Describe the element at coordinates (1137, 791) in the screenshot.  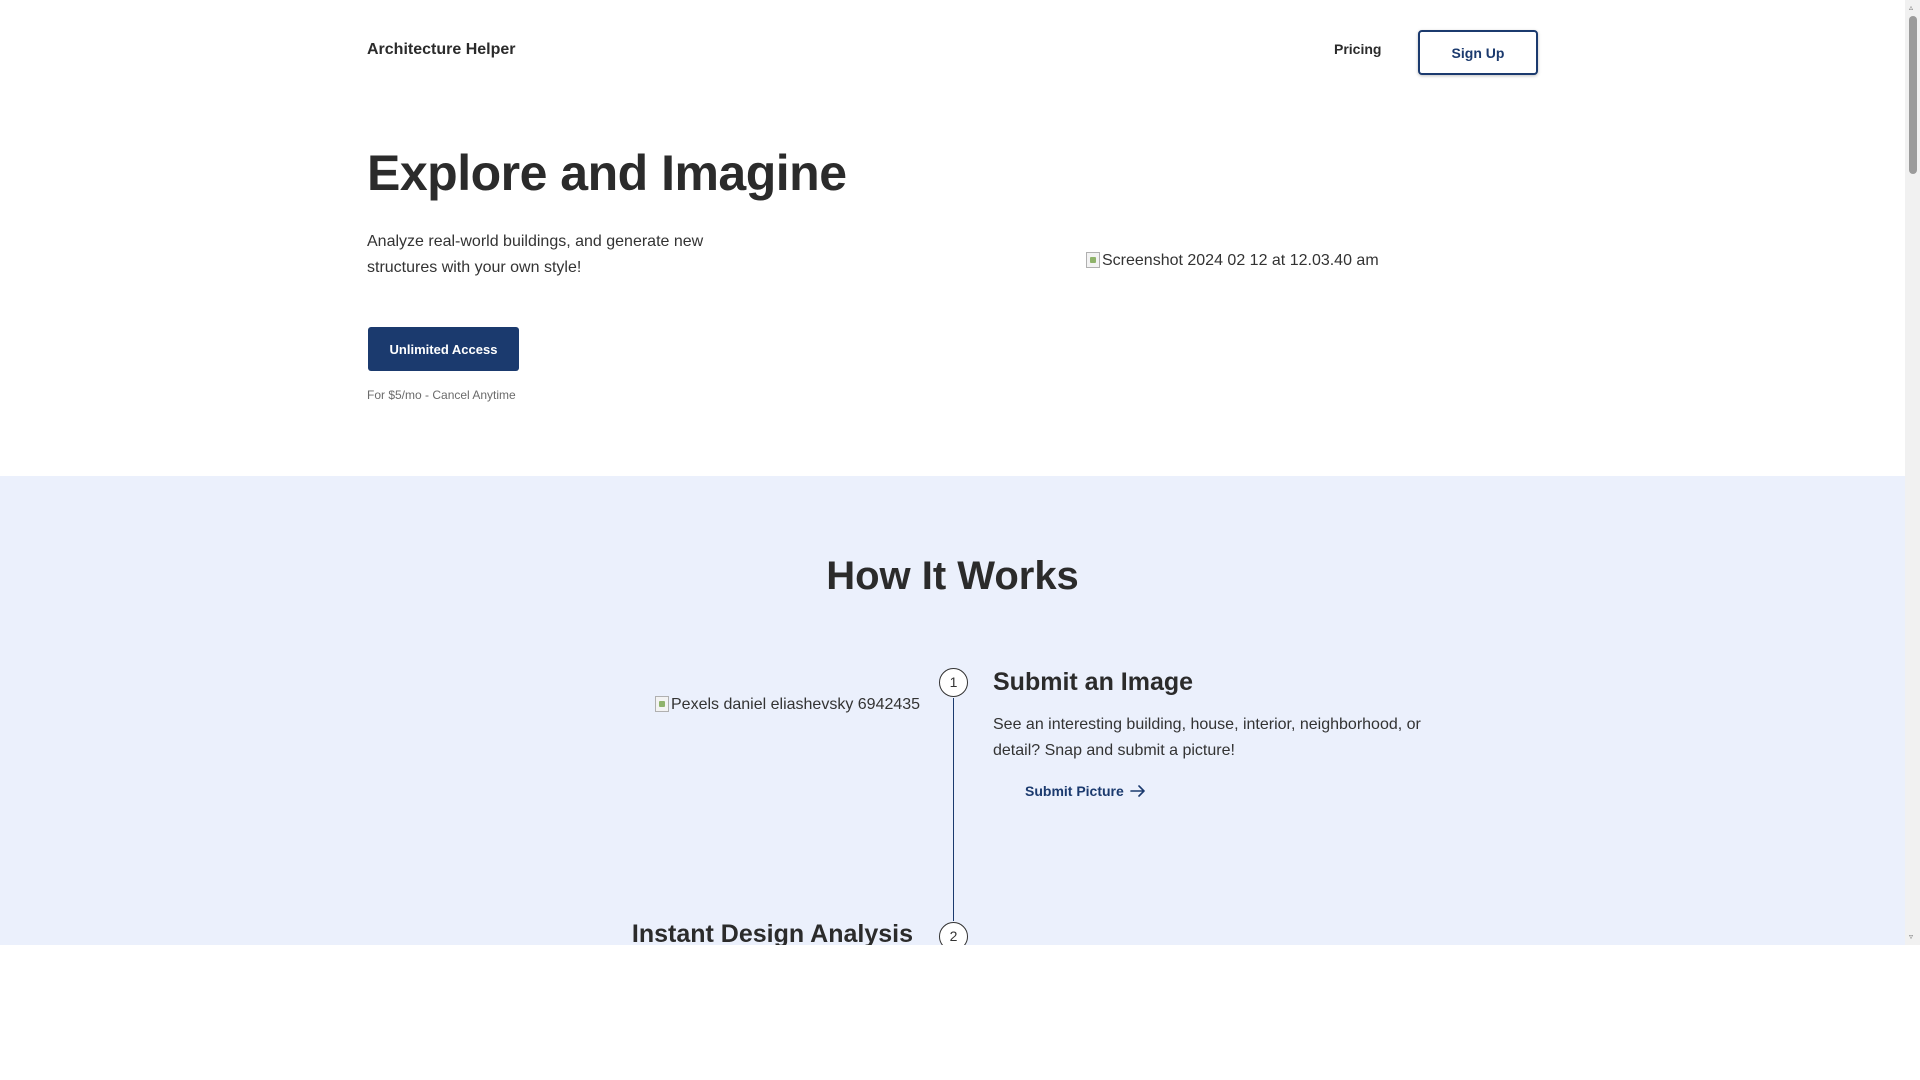
I see `arrow-right-icon` at that location.